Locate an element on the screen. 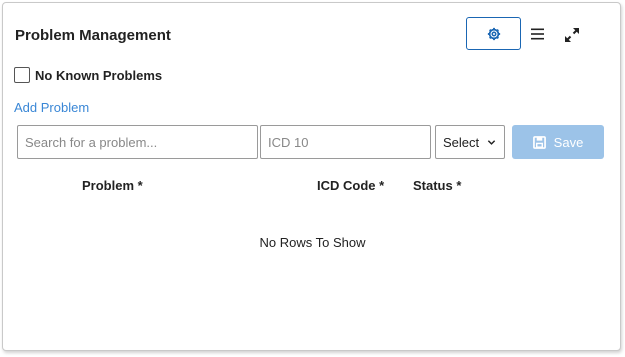 The image size is (625, 357). panel-title: Problem Management is located at coordinates (93, 35).